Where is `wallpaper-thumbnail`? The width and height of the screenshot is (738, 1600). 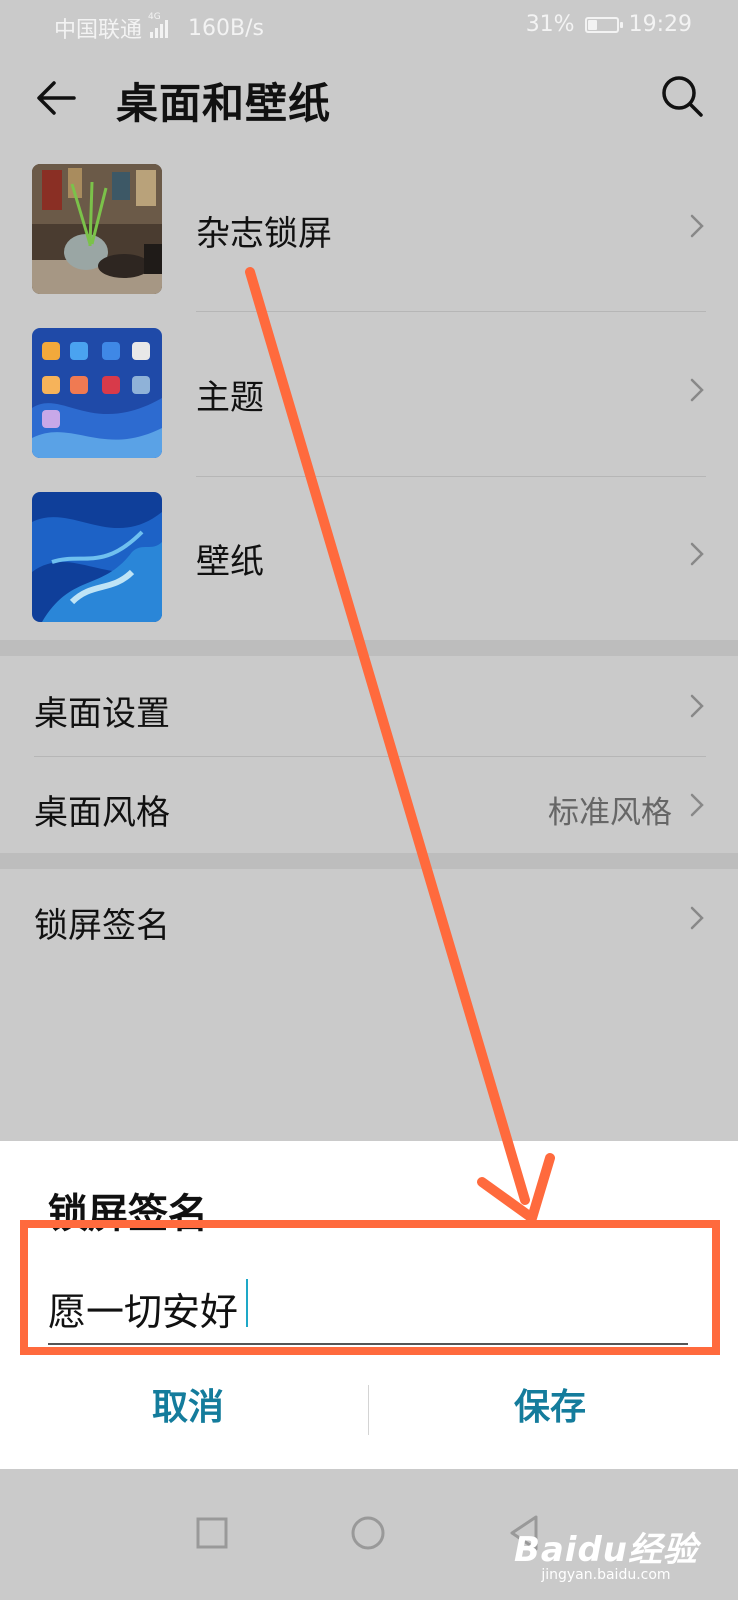 wallpaper-thumbnail is located at coordinates (97, 557).